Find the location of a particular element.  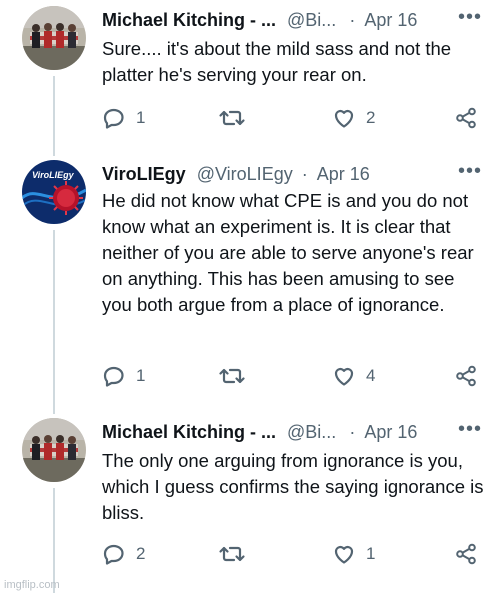

avatar: ViroLIEgy is located at coordinates (54, 192).